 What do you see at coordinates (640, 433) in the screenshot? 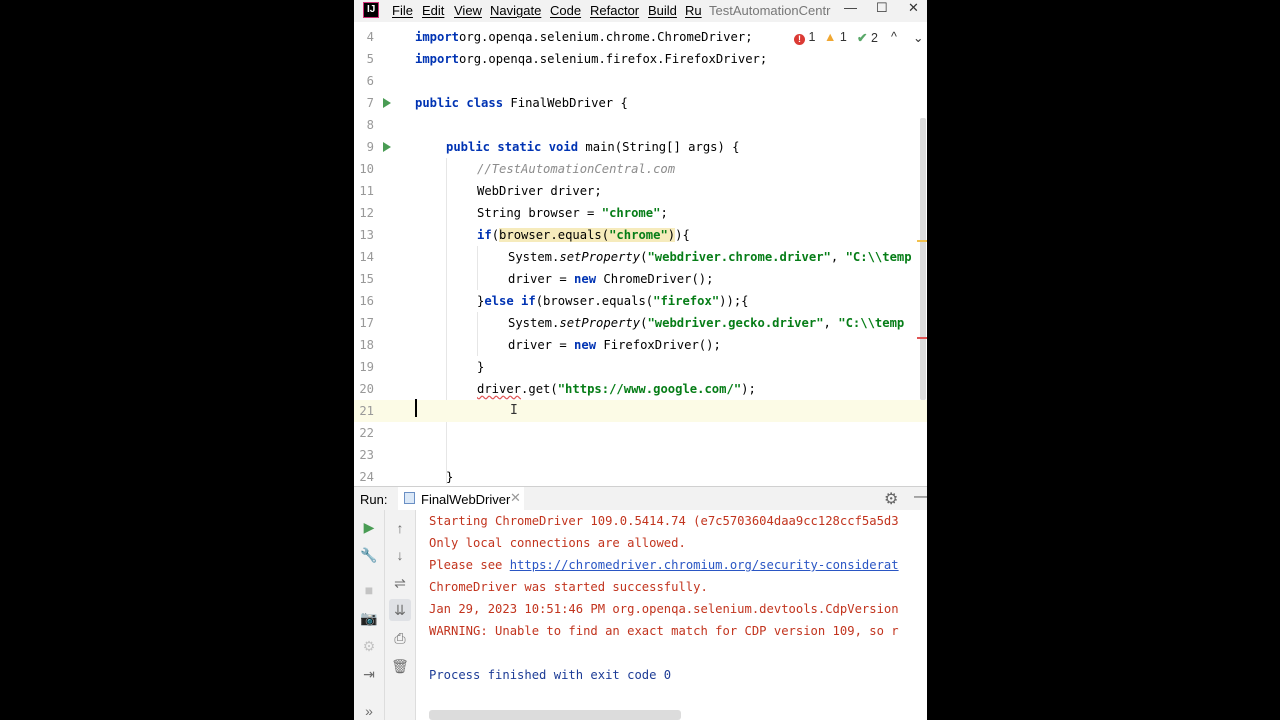
I see `code-line: 22` at bounding box center [640, 433].